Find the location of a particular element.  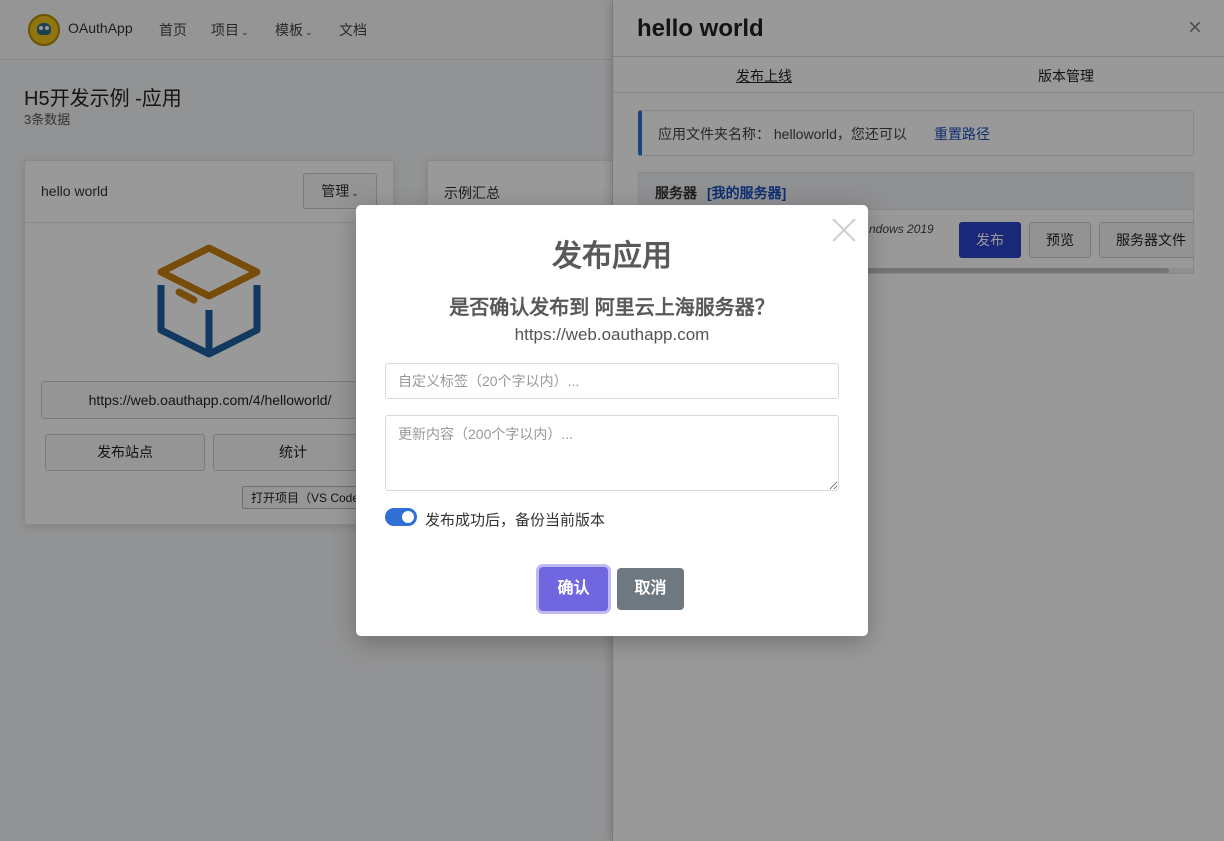

dialog-url: https://web.oauthapp.com is located at coordinates (612, 334).